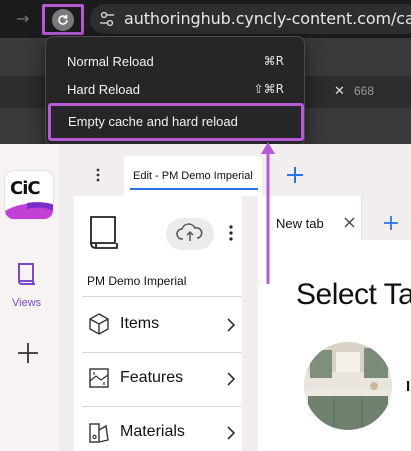  I want to click on nav-item-materials: Materials, so click(162, 428).